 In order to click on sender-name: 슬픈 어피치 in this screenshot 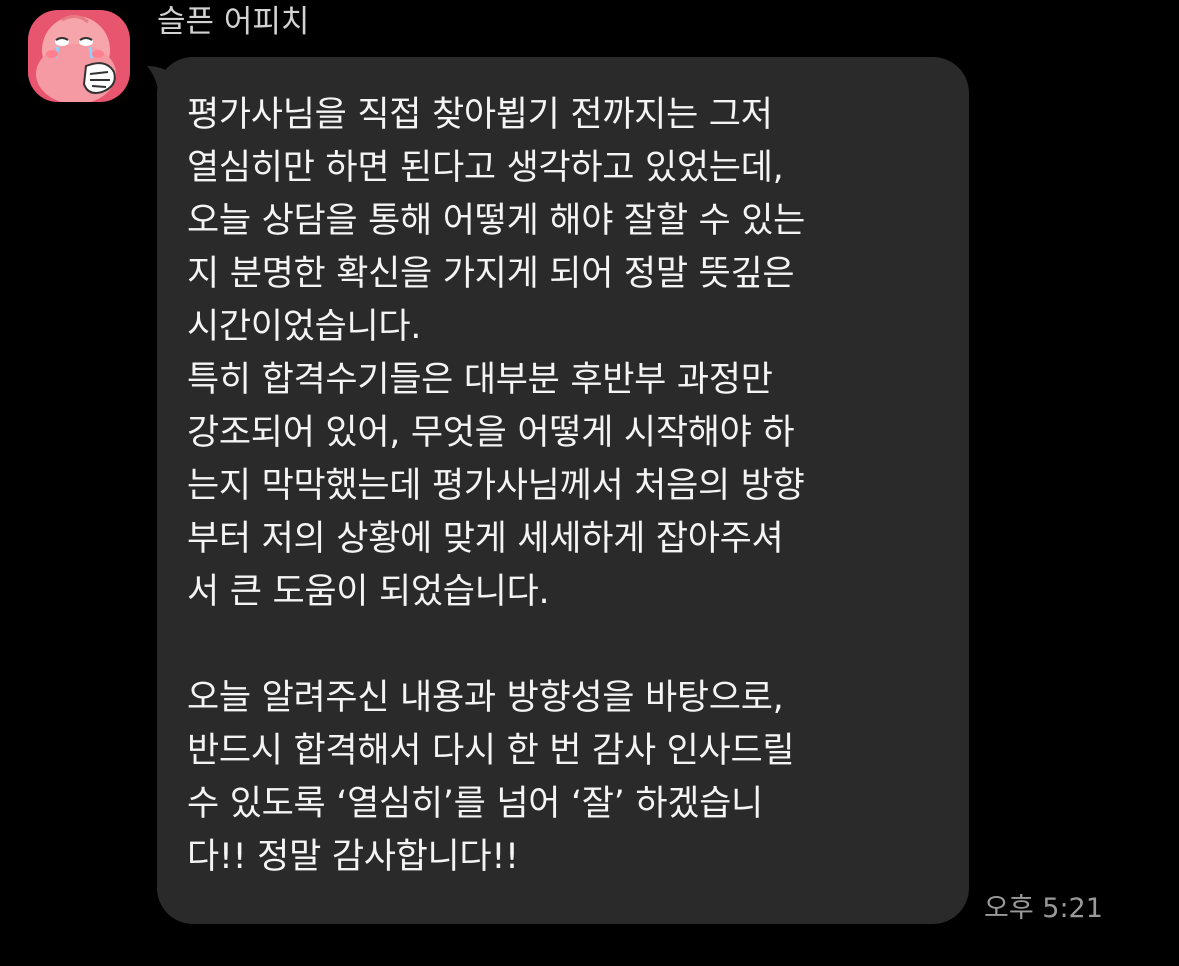, I will do `click(233, 22)`.